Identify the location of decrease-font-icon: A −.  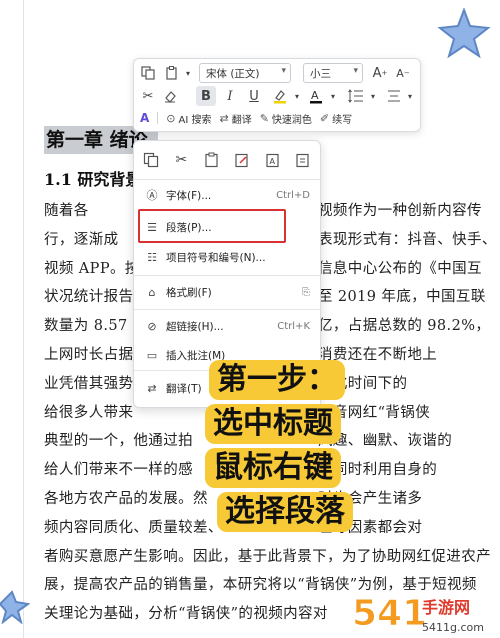
(403, 73).